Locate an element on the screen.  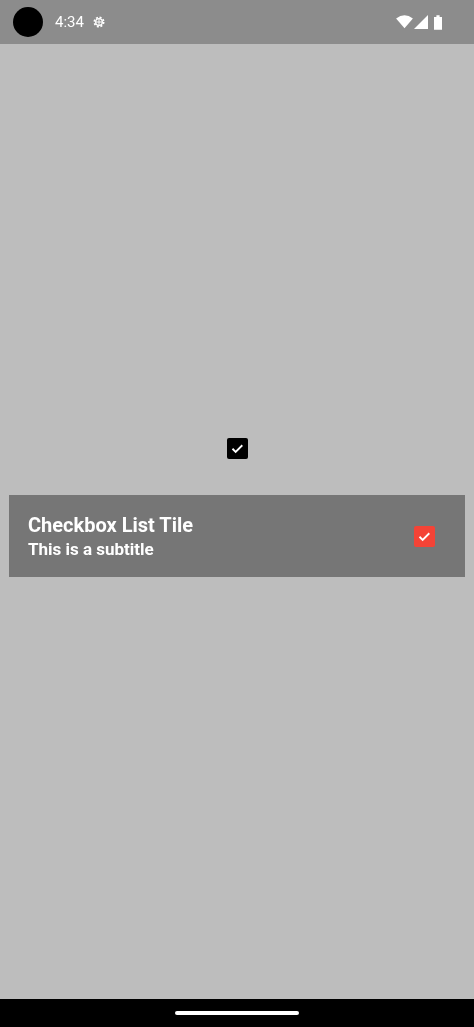
signal-icon is located at coordinates (421, 22).